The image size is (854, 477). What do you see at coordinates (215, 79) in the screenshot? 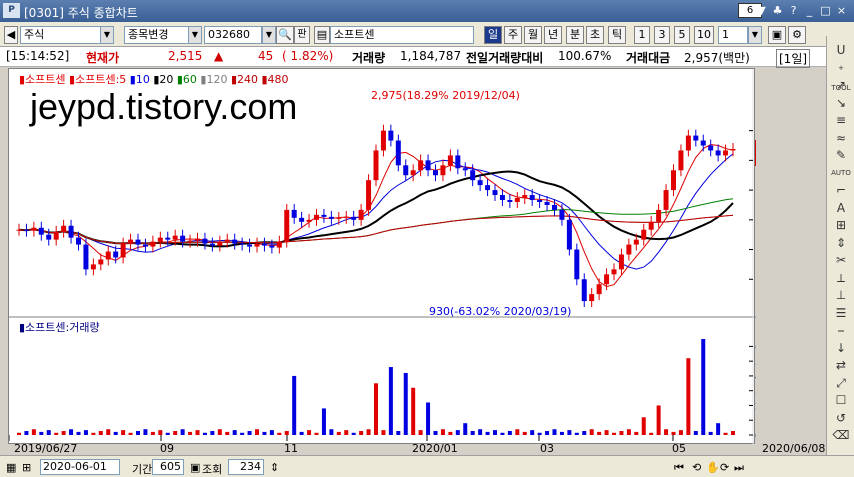
I see `legend-item: ▮120` at bounding box center [215, 79].